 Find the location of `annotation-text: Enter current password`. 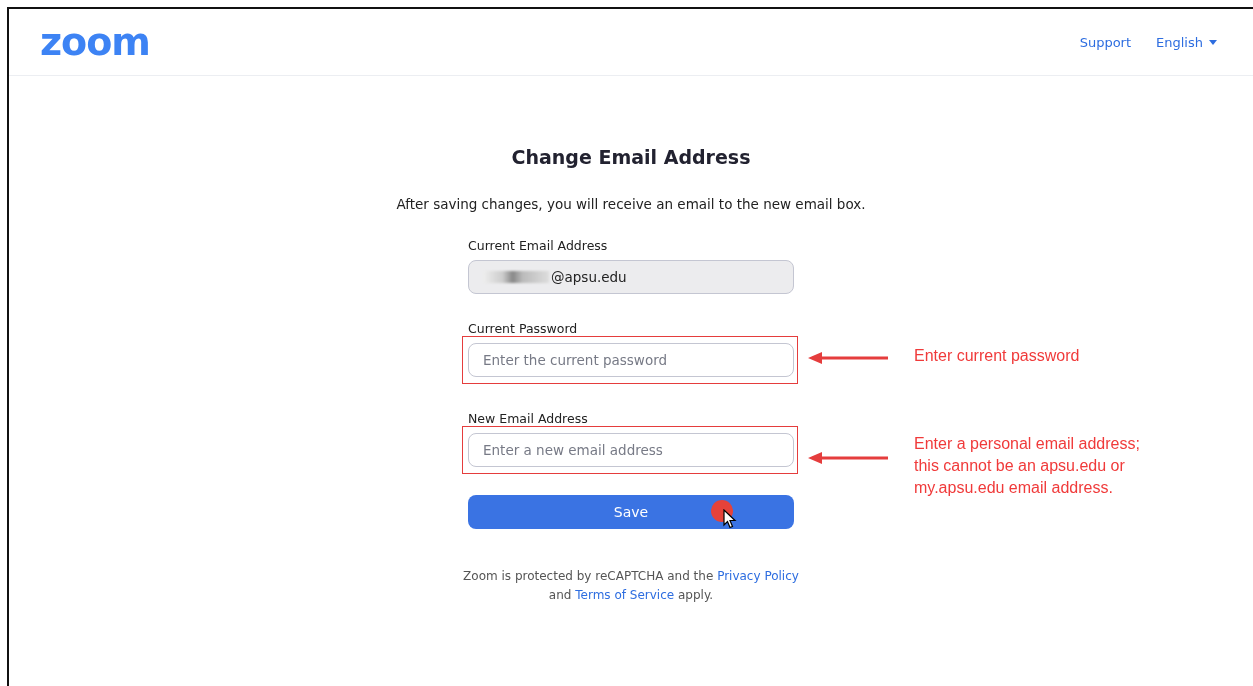

annotation-text: Enter current password is located at coordinates (997, 356).